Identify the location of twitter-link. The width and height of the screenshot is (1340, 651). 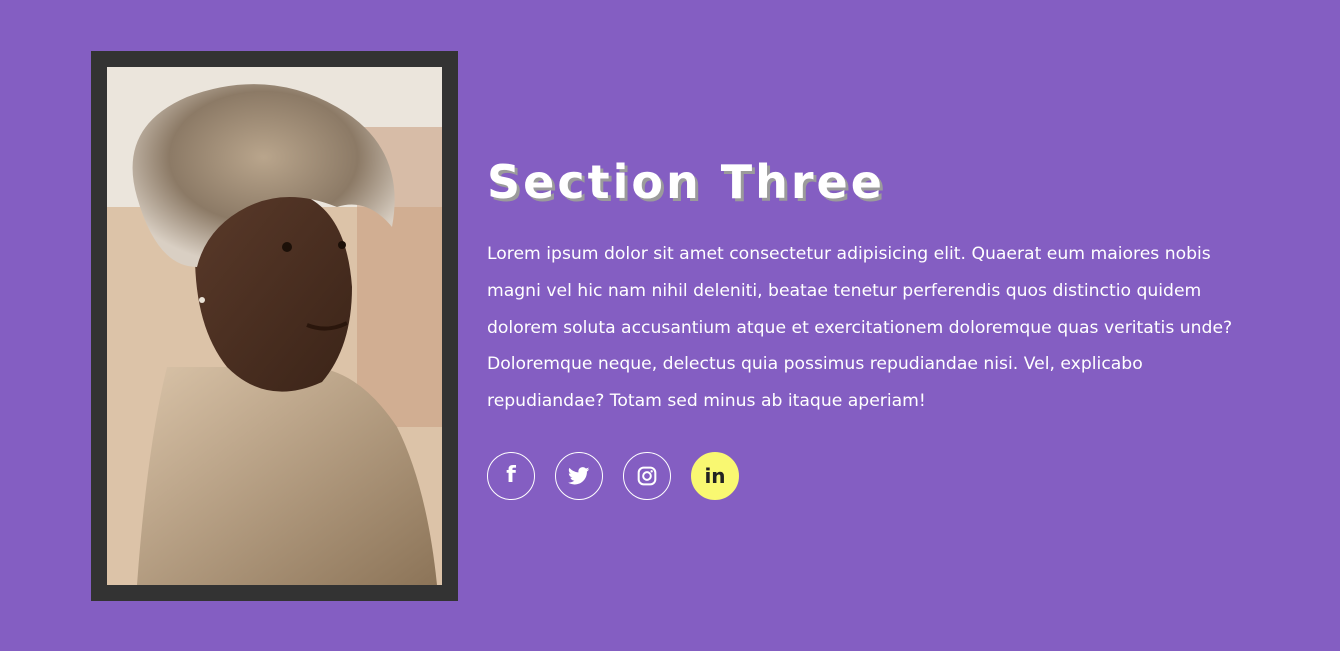
(579, 475).